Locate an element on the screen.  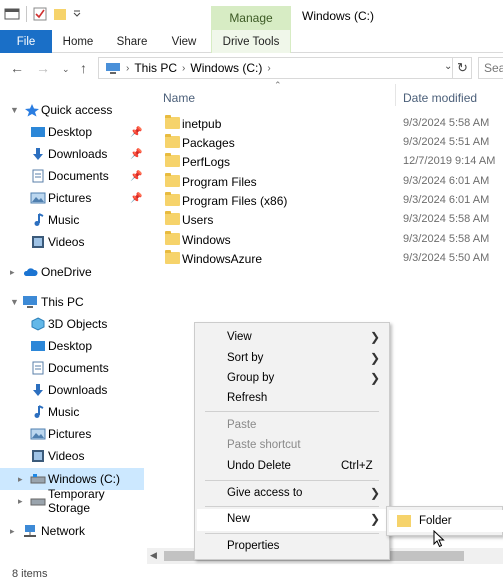
file-row: PerfLogs 12/7/2019 9:14 AM is located at coordinates (331, 162).